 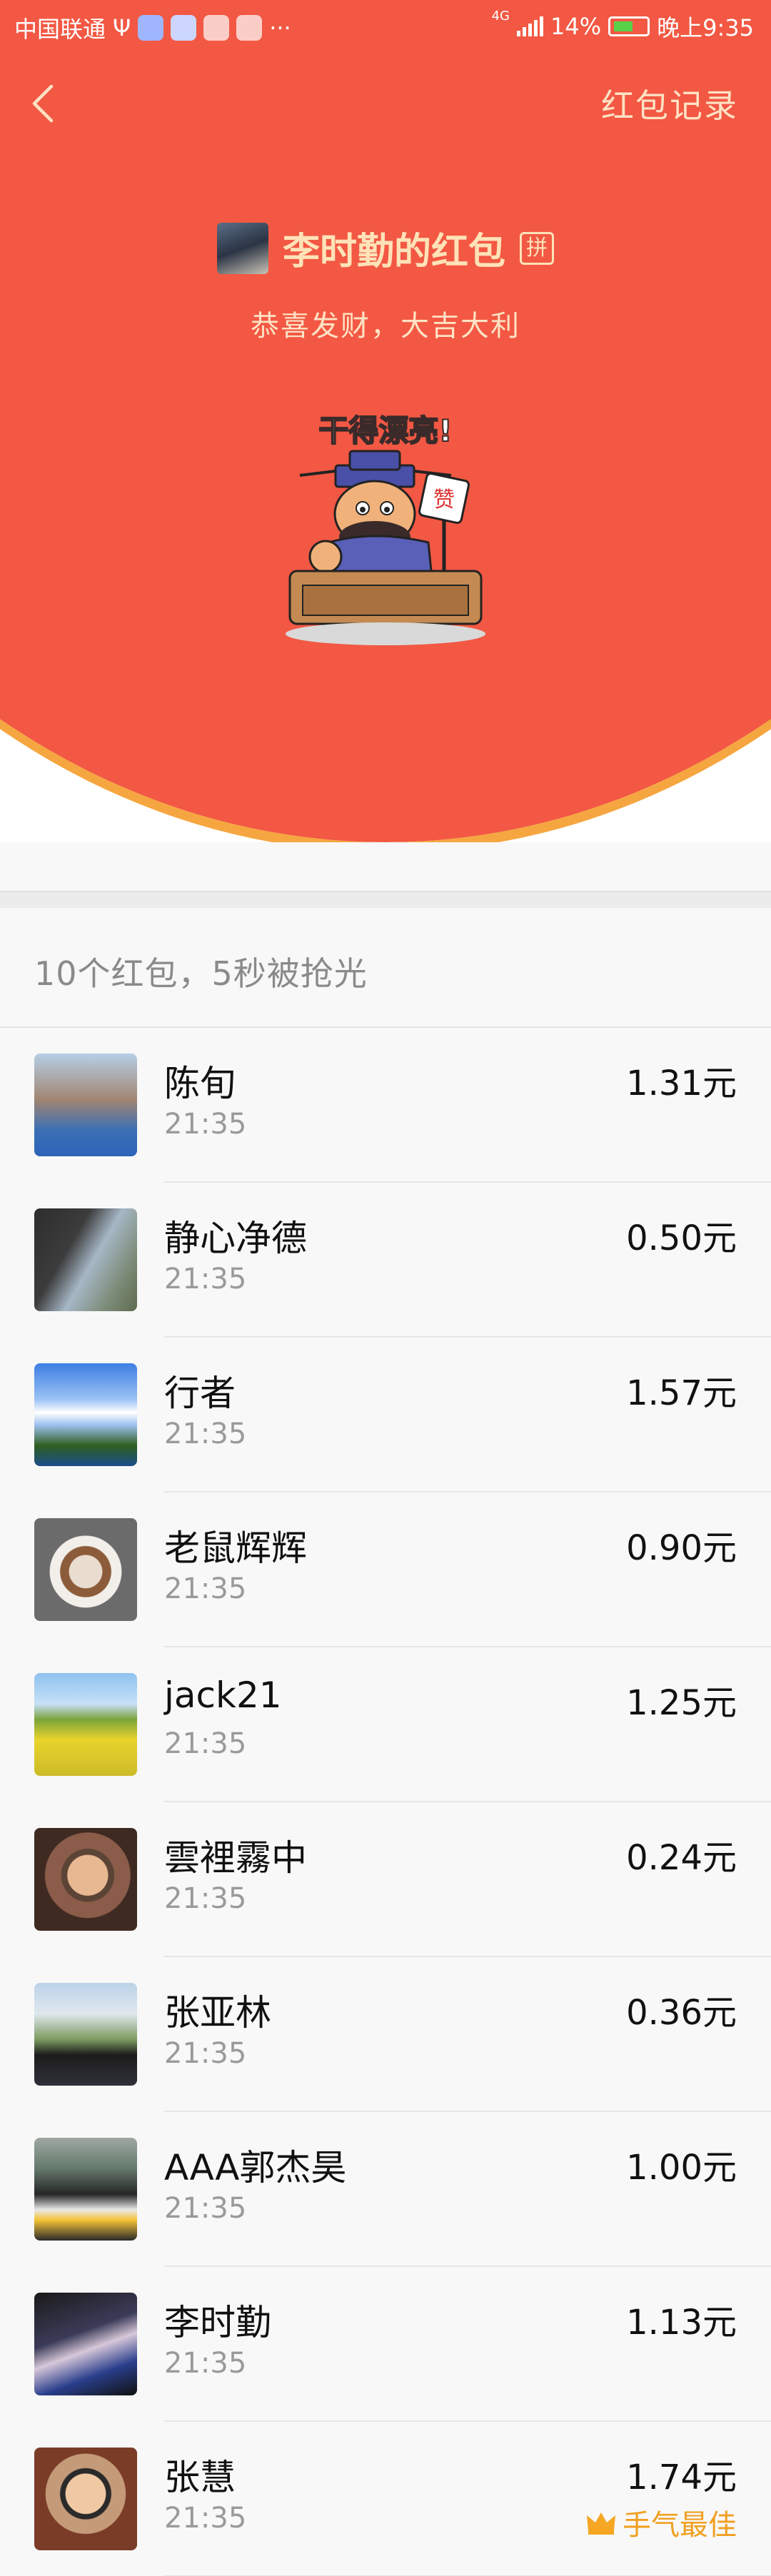 What do you see at coordinates (385, 1724) in the screenshot?
I see `recipient-row: jack21 21:35 1.25元` at bounding box center [385, 1724].